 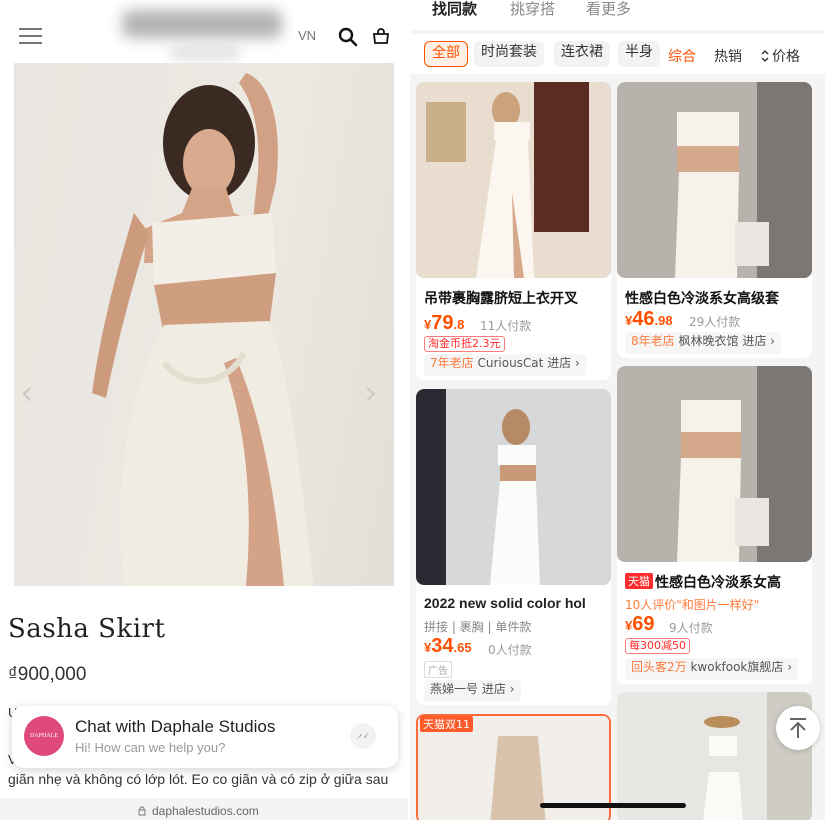 I want to click on filter-bar: 全部 时尚套装 连衣裙 半身 综合 热销 价格, so click(x=617, y=54).